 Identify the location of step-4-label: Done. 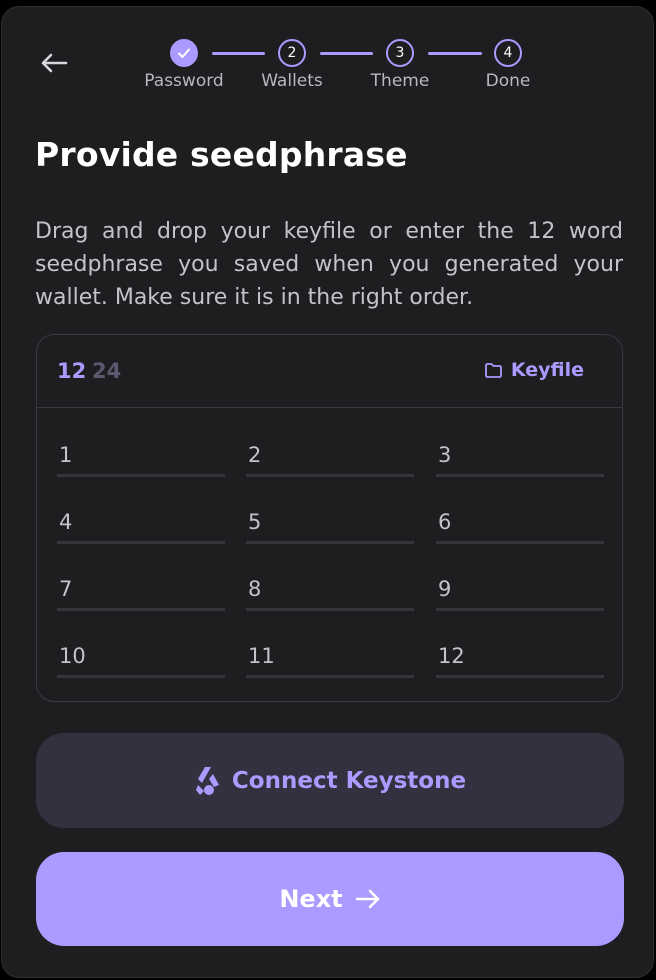
(508, 81).